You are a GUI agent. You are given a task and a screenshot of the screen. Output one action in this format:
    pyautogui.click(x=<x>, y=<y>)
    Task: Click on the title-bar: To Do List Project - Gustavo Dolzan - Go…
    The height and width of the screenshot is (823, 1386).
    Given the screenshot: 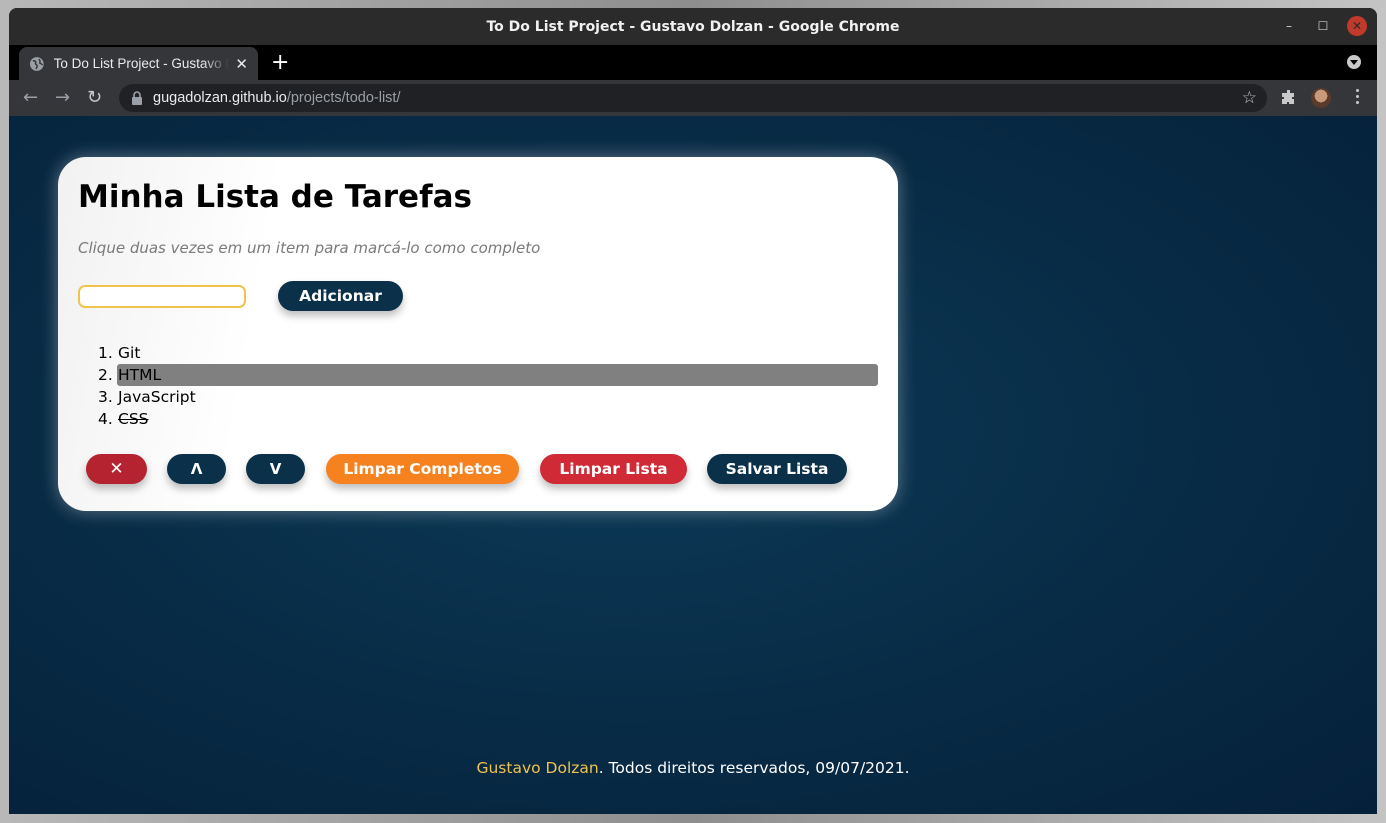 What is the action you would take?
    pyautogui.click(x=693, y=26)
    